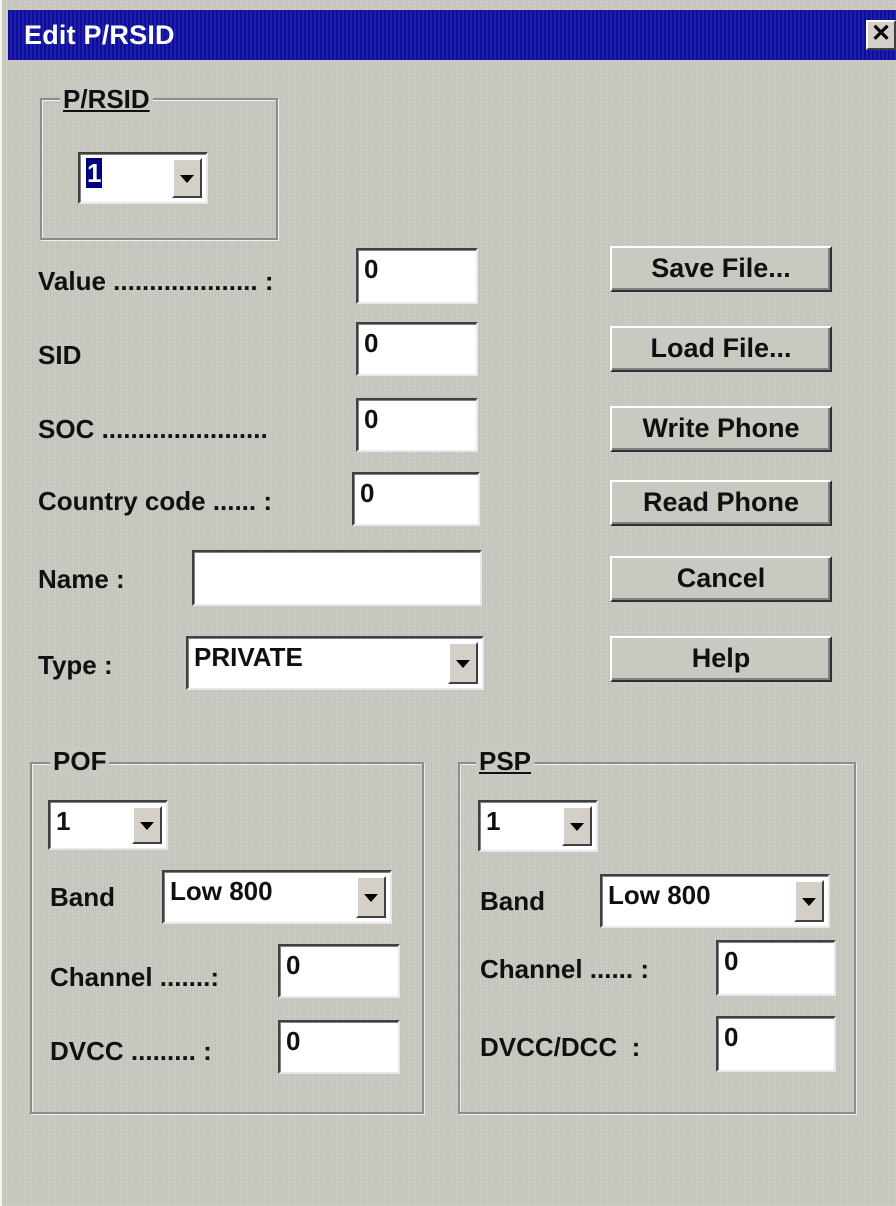 This screenshot has width=896, height=1206. I want to click on prsid-combo-value: 1, so click(94, 173).